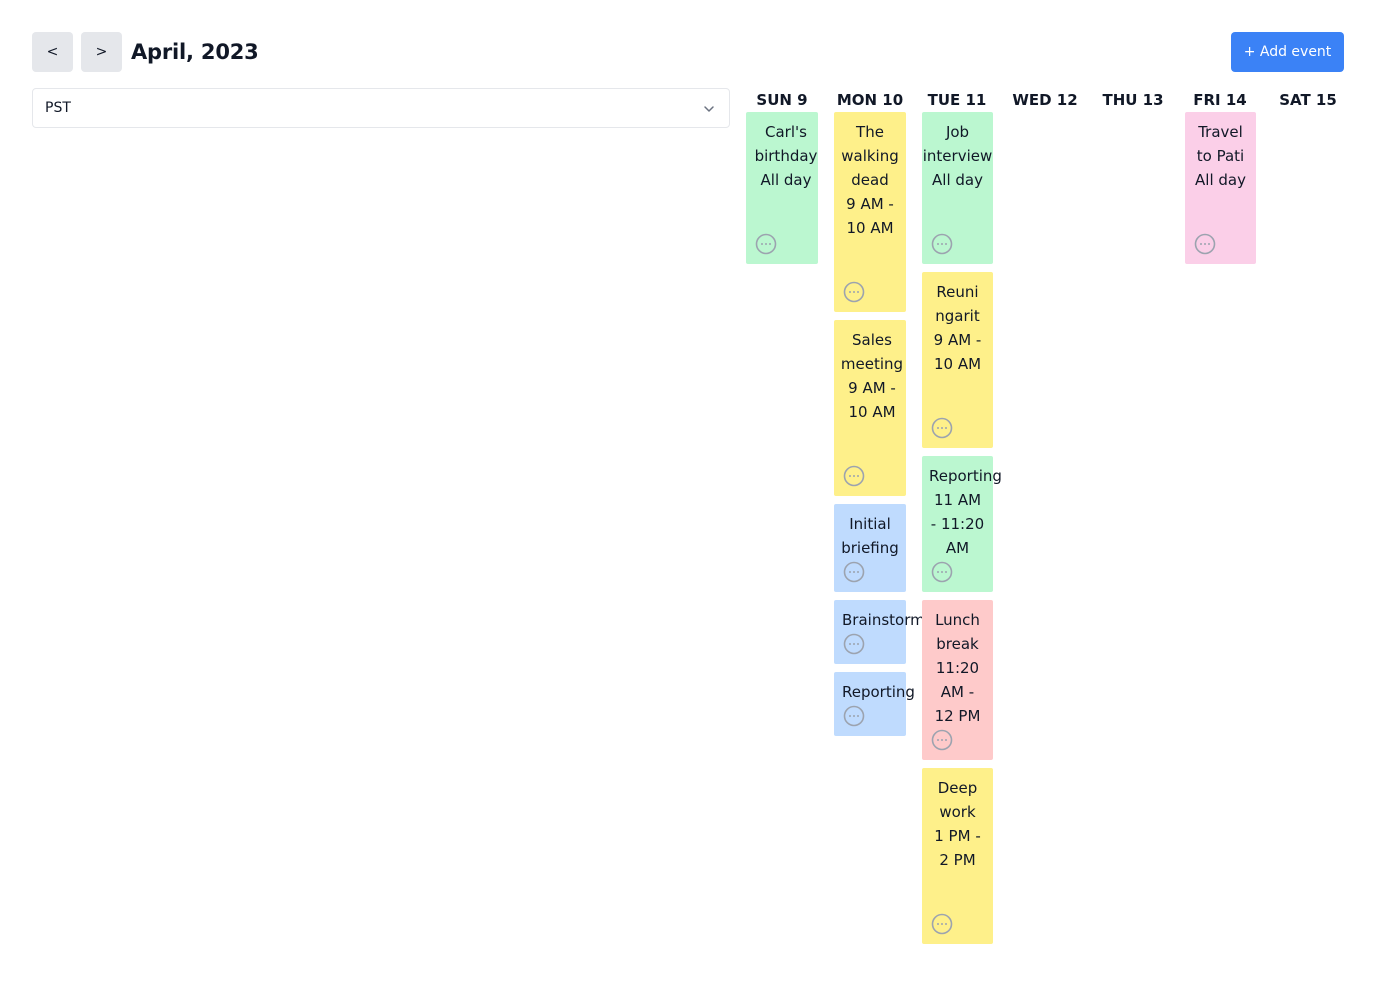 This screenshot has height=992, width=1376. Describe the element at coordinates (381, 108) in the screenshot. I see `timezone-select: PST` at that location.